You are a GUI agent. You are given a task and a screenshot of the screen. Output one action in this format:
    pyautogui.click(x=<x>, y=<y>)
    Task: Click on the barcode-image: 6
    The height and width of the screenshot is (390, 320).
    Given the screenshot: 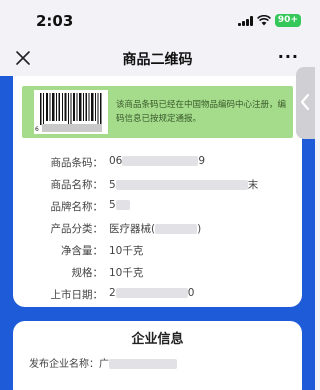 What is the action you would take?
    pyautogui.click(x=71, y=112)
    